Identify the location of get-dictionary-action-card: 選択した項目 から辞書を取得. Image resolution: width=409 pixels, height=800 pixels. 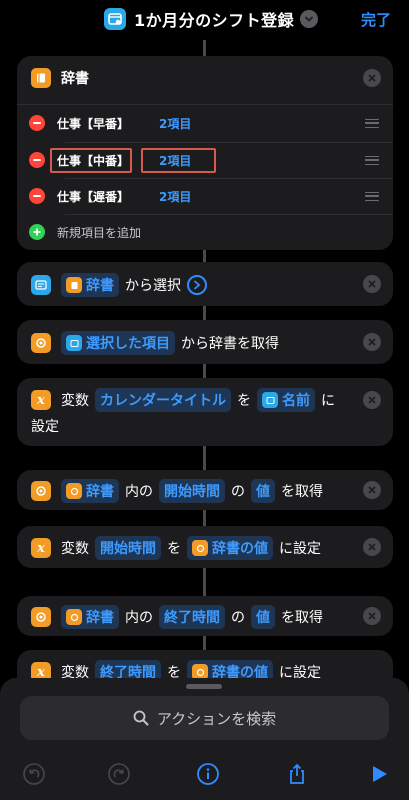
(205, 342).